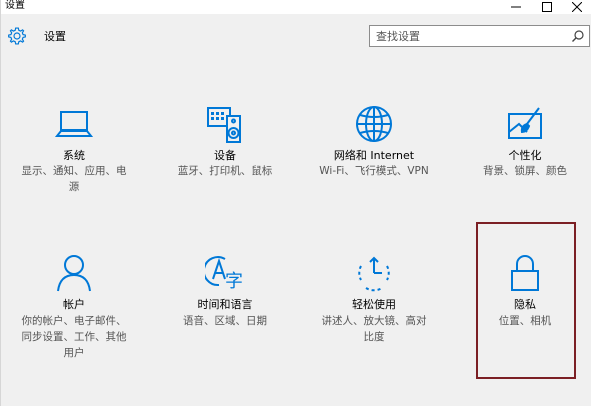 Image resolution: width=591 pixels, height=406 pixels. Describe the element at coordinates (15, 5) in the screenshot. I see `window-title: 设置` at that location.